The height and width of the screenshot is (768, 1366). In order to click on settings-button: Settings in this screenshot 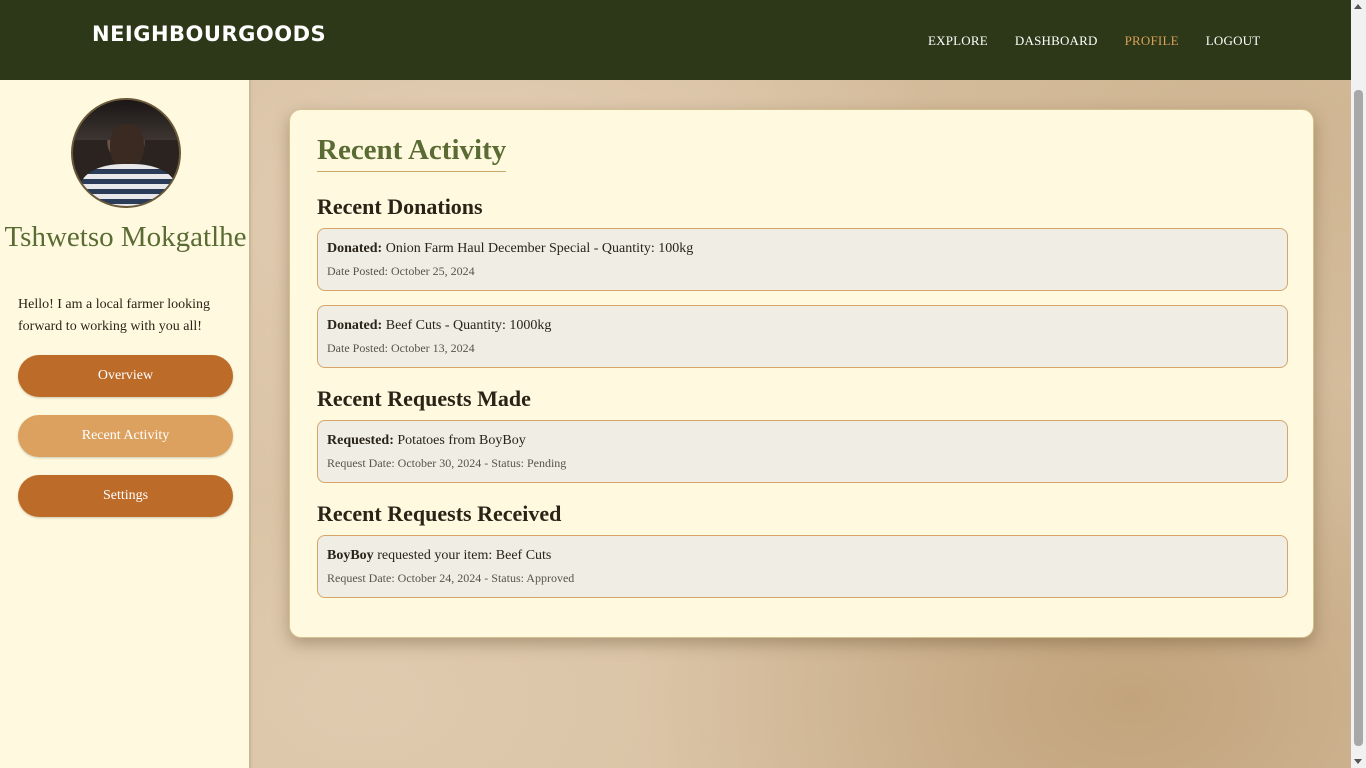, I will do `click(125, 496)`.